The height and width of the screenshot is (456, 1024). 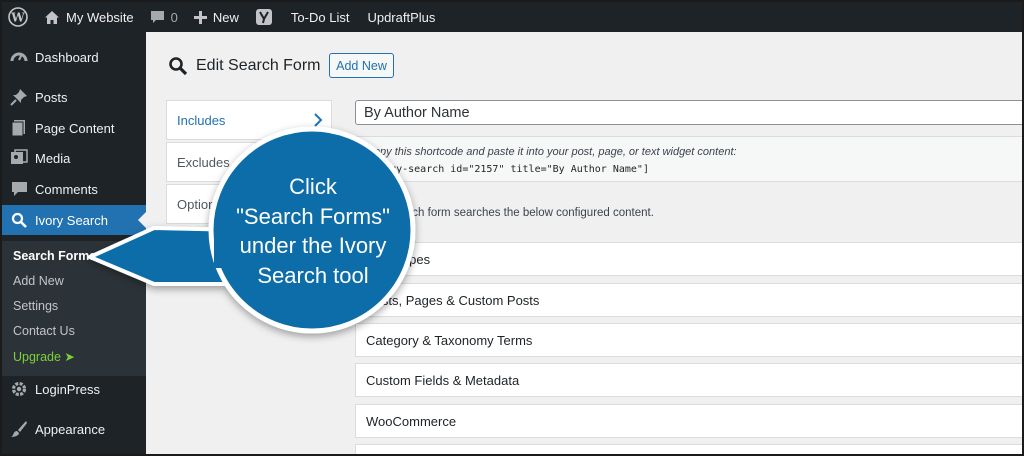 What do you see at coordinates (411, 421) in the screenshot?
I see `section-label: WooCommerce` at bounding box center [411, 421].